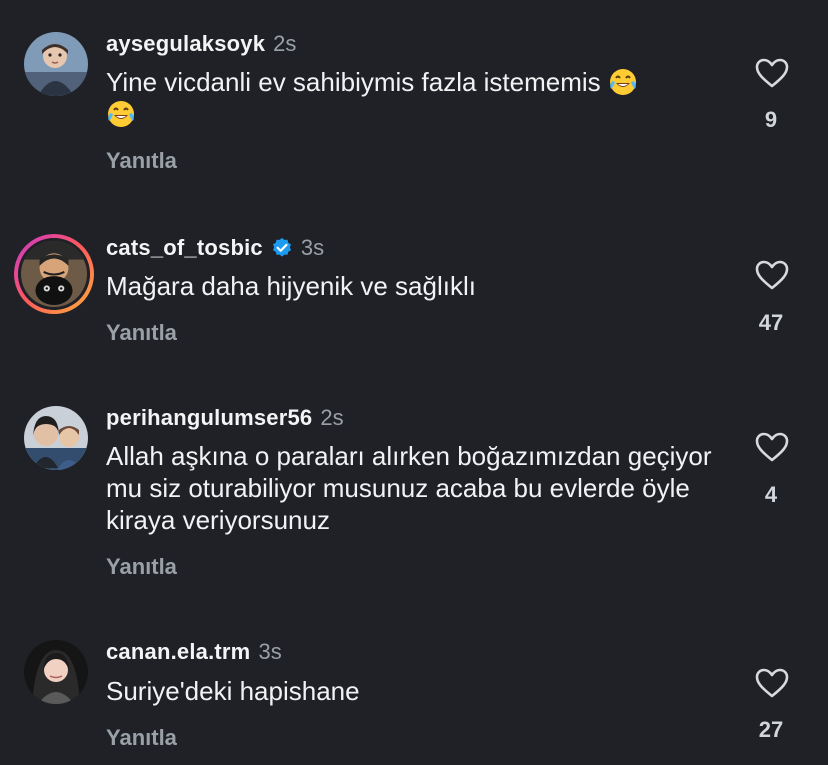  What do you see at coordinates (178, 652) in the screenshot?
I see `username: canan.ela.trm` at bounding box center [178, 652].